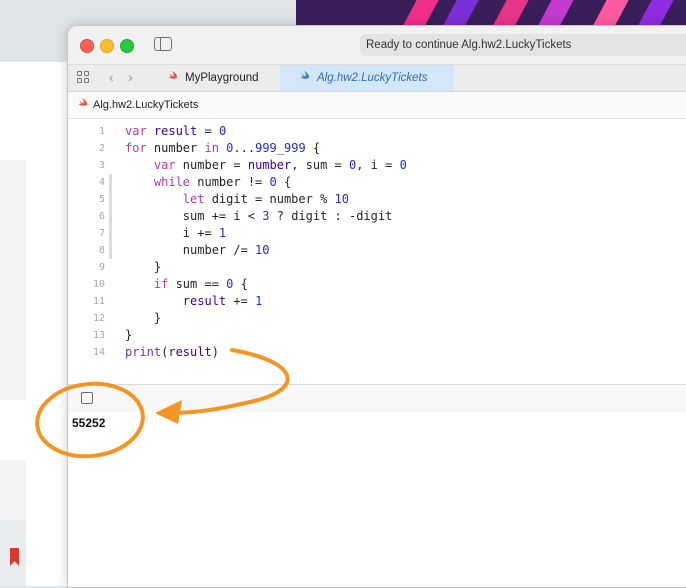 Image resolution: width=686 pixels, height=588 pixels. I want to click on console-output: 55252, so click(89, 423).